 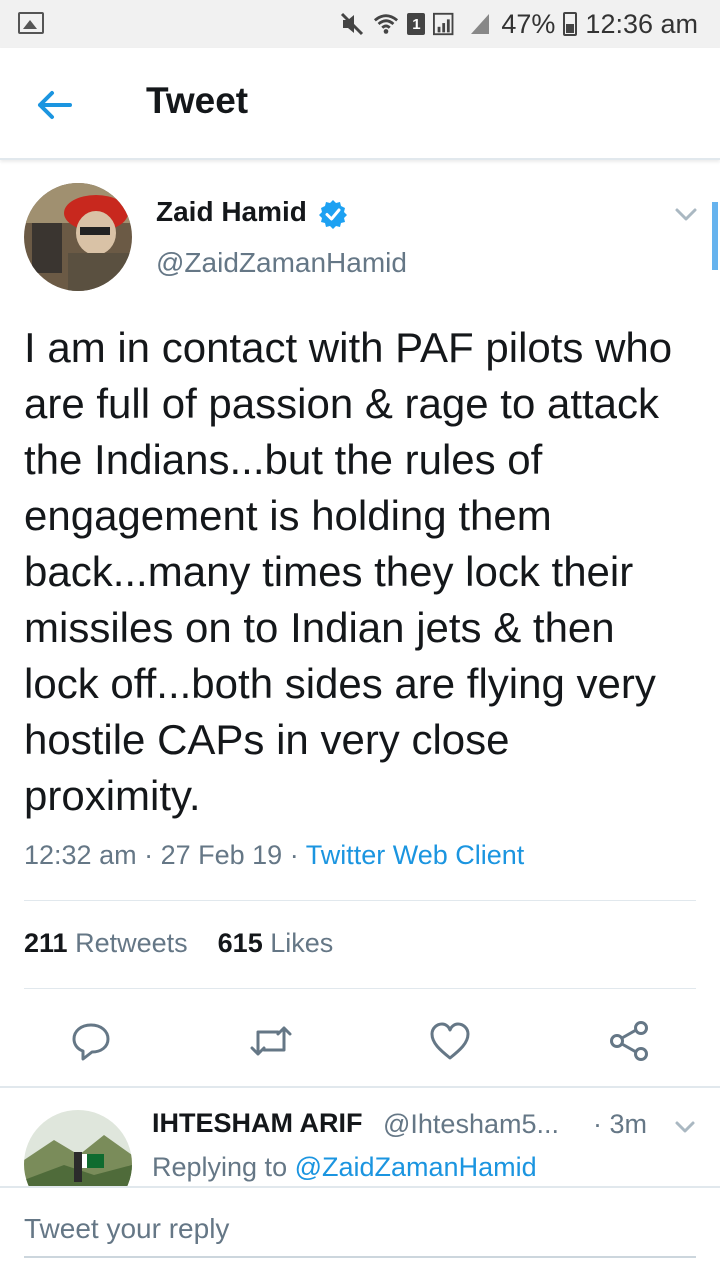 I want to click on replying-to-line: Replying to @ZaidZamanHamid, so click(x=344, y=1169).